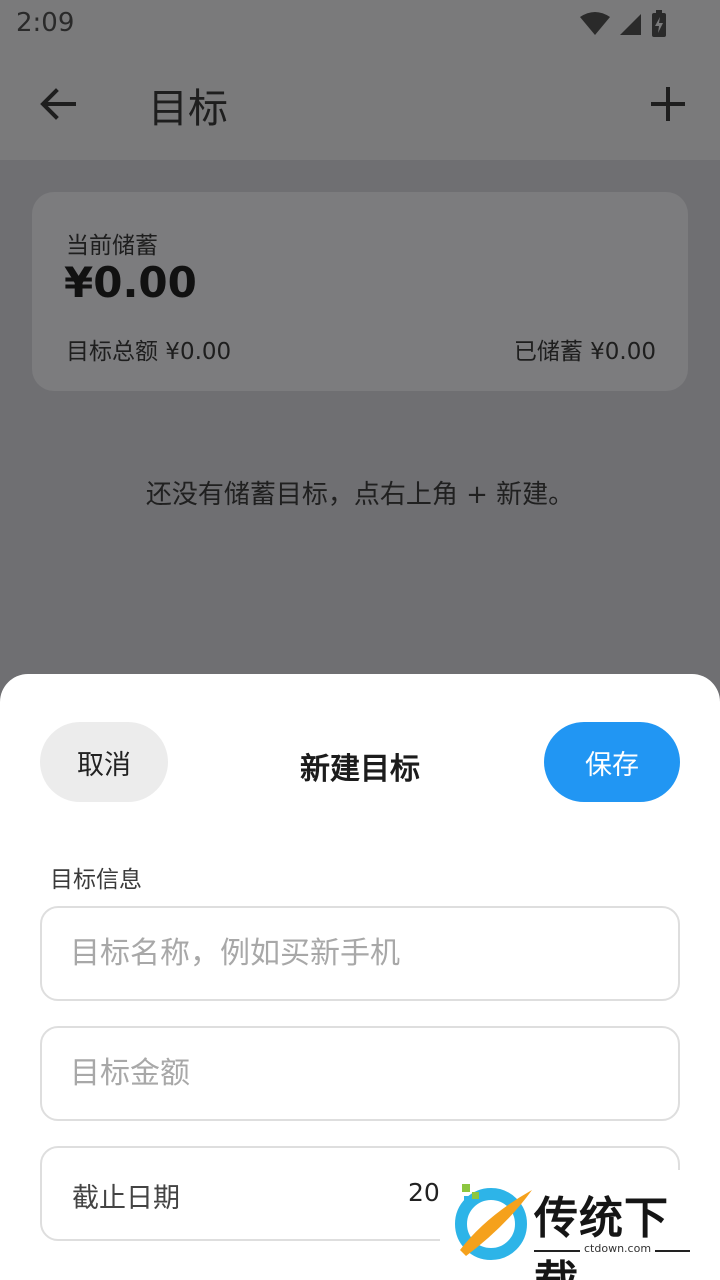  What do you see at coordinates (126, 1198) in the screenshot?
I see `deadline-label: 截止日期` at bounding box center [126, 1198].